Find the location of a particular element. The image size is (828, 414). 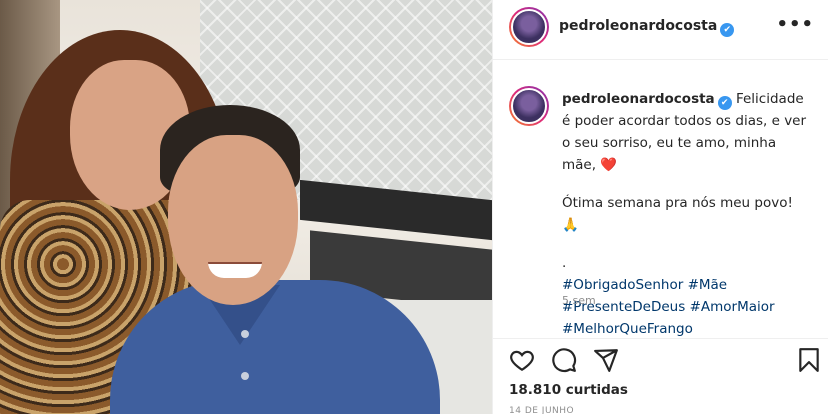

pray-emoji: 🙏 is located at coordinates (570, 225).